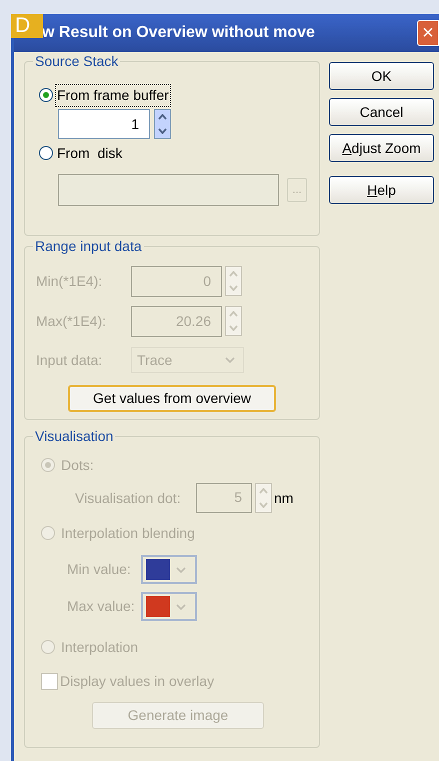 The height and width of the screenshot is (761, 439). Describe the element at coordinates (381, 148) in the screenshot. I see `dialog-button: Adjust Zoom` at that location.